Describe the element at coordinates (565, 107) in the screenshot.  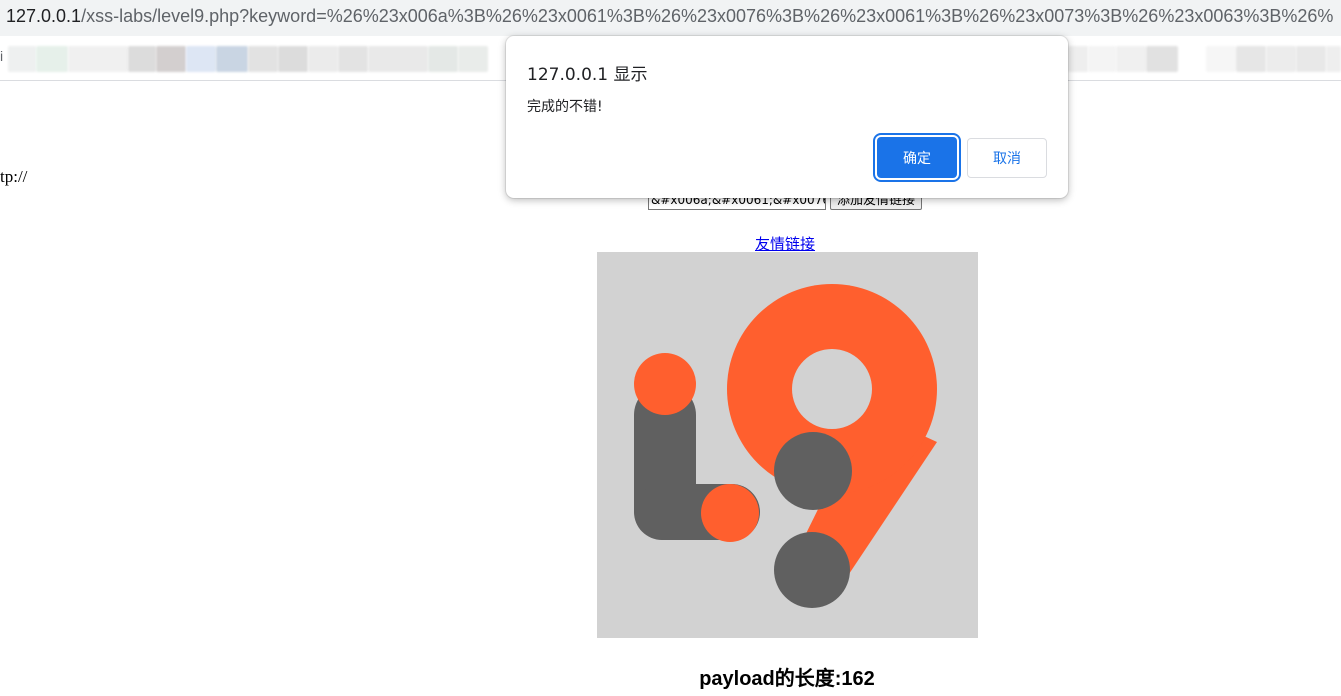
I see `dialog-message: 完成的不错!` at that location.